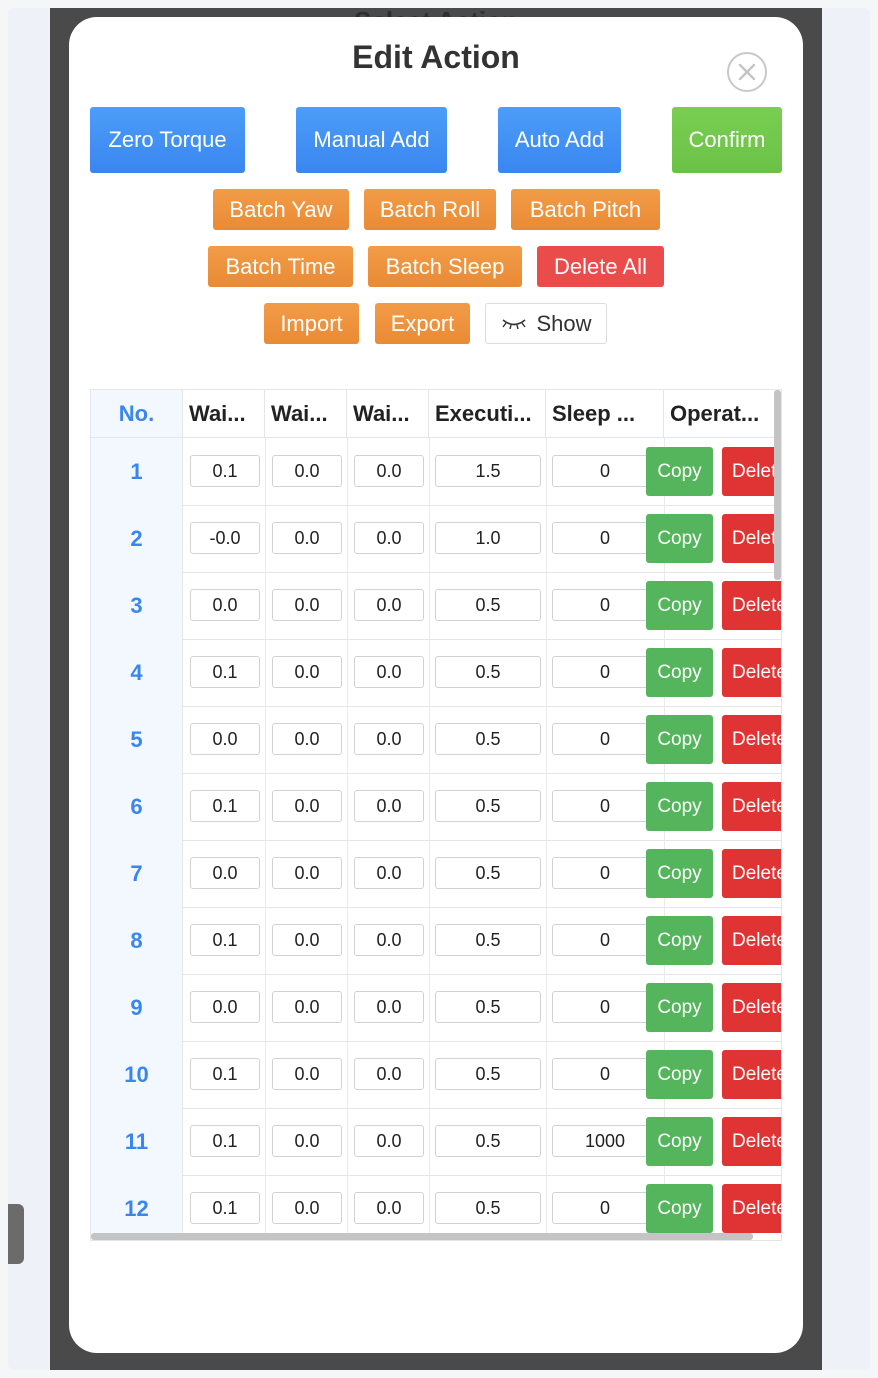 The width and height of the screenshot is (878, 1378). Describe the element at coordinates (371, 140) in the screenshot. I see `manual-add-button: Manual Add` at that location.